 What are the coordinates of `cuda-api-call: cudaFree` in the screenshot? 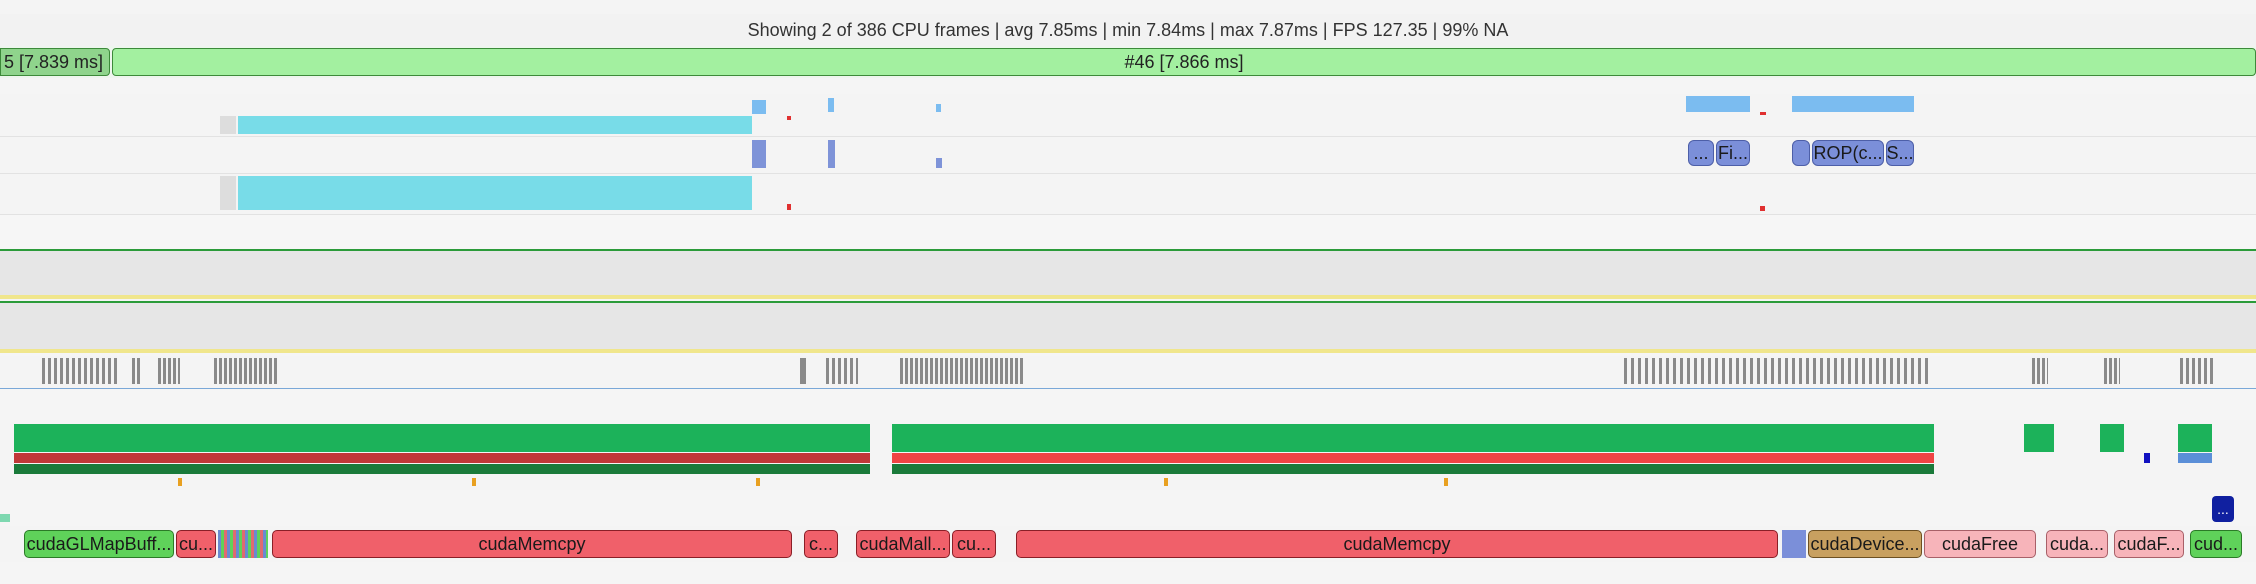 It's located at (1980, 544).